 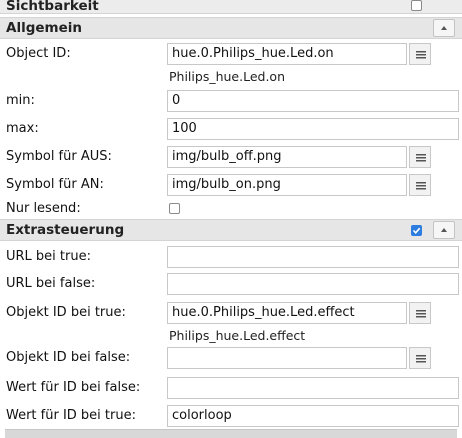 I want to click on symbol-aus-picker-button, so click(x=420, y=157).